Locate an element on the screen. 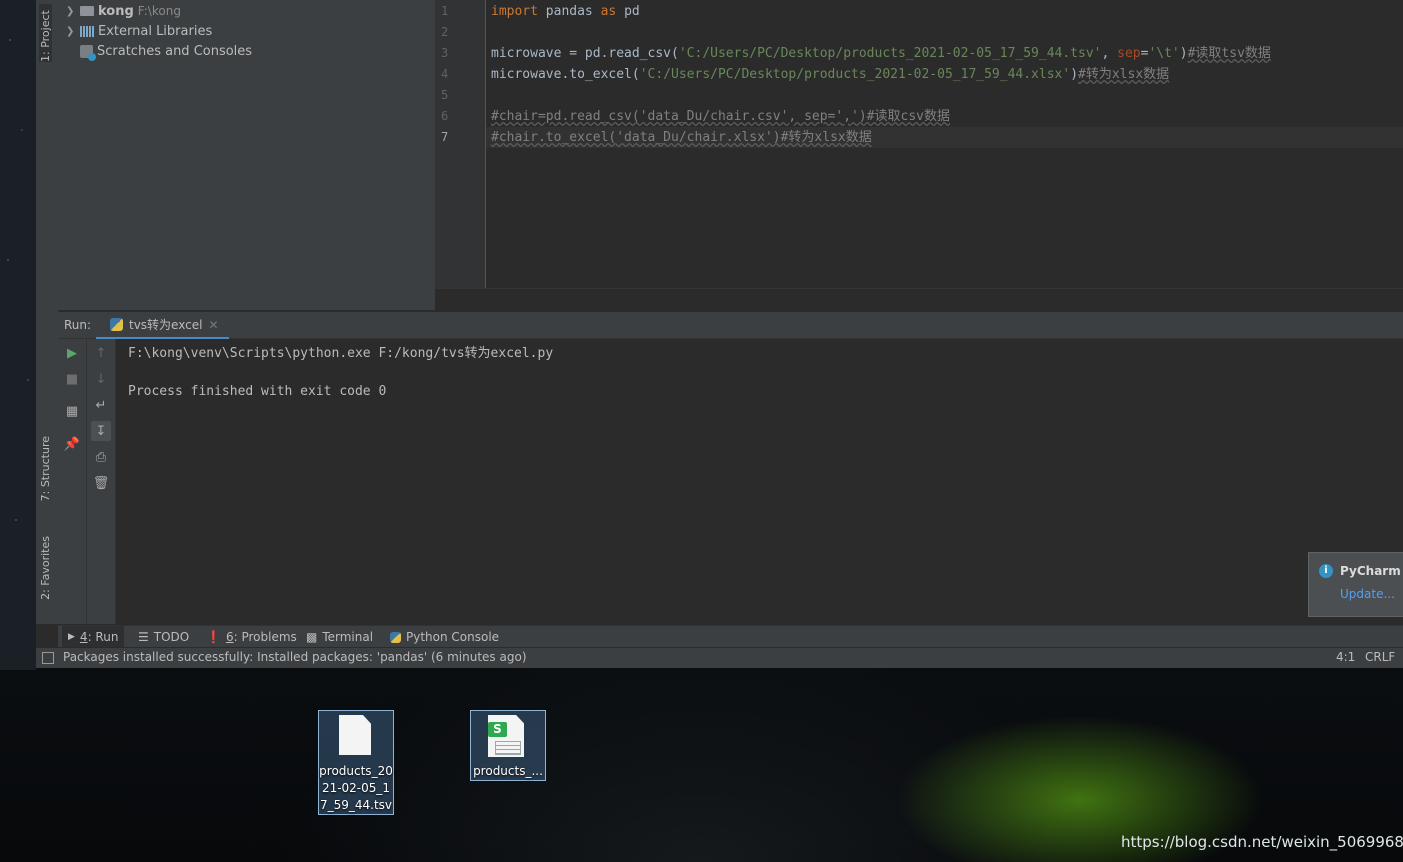  tab-problems: ❗ 6: Problems is located at coordinates (251, 637).